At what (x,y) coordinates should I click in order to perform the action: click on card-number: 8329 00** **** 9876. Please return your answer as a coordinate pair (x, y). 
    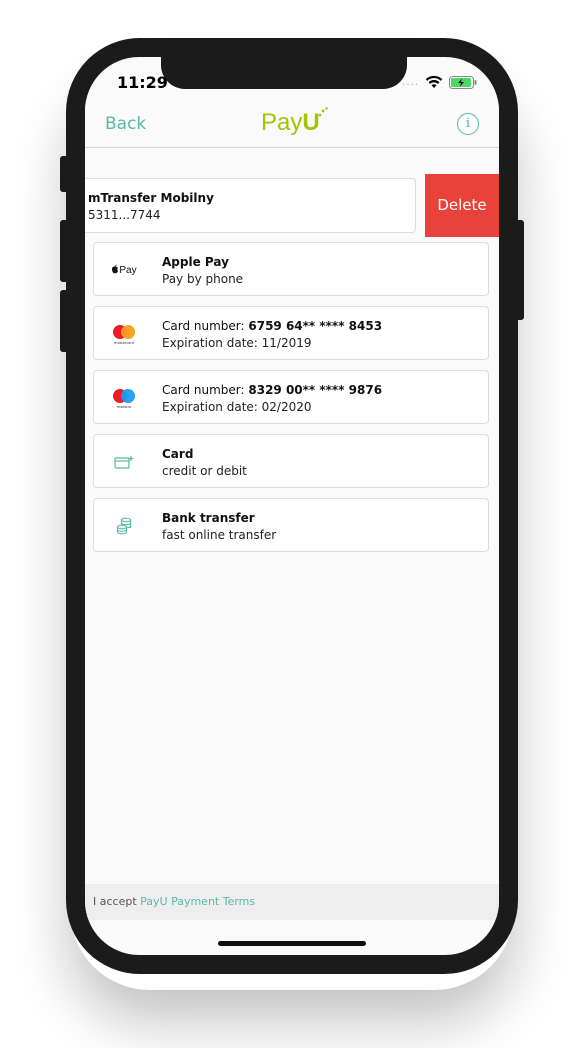
    Looking at the image, I should click on (315, 390).